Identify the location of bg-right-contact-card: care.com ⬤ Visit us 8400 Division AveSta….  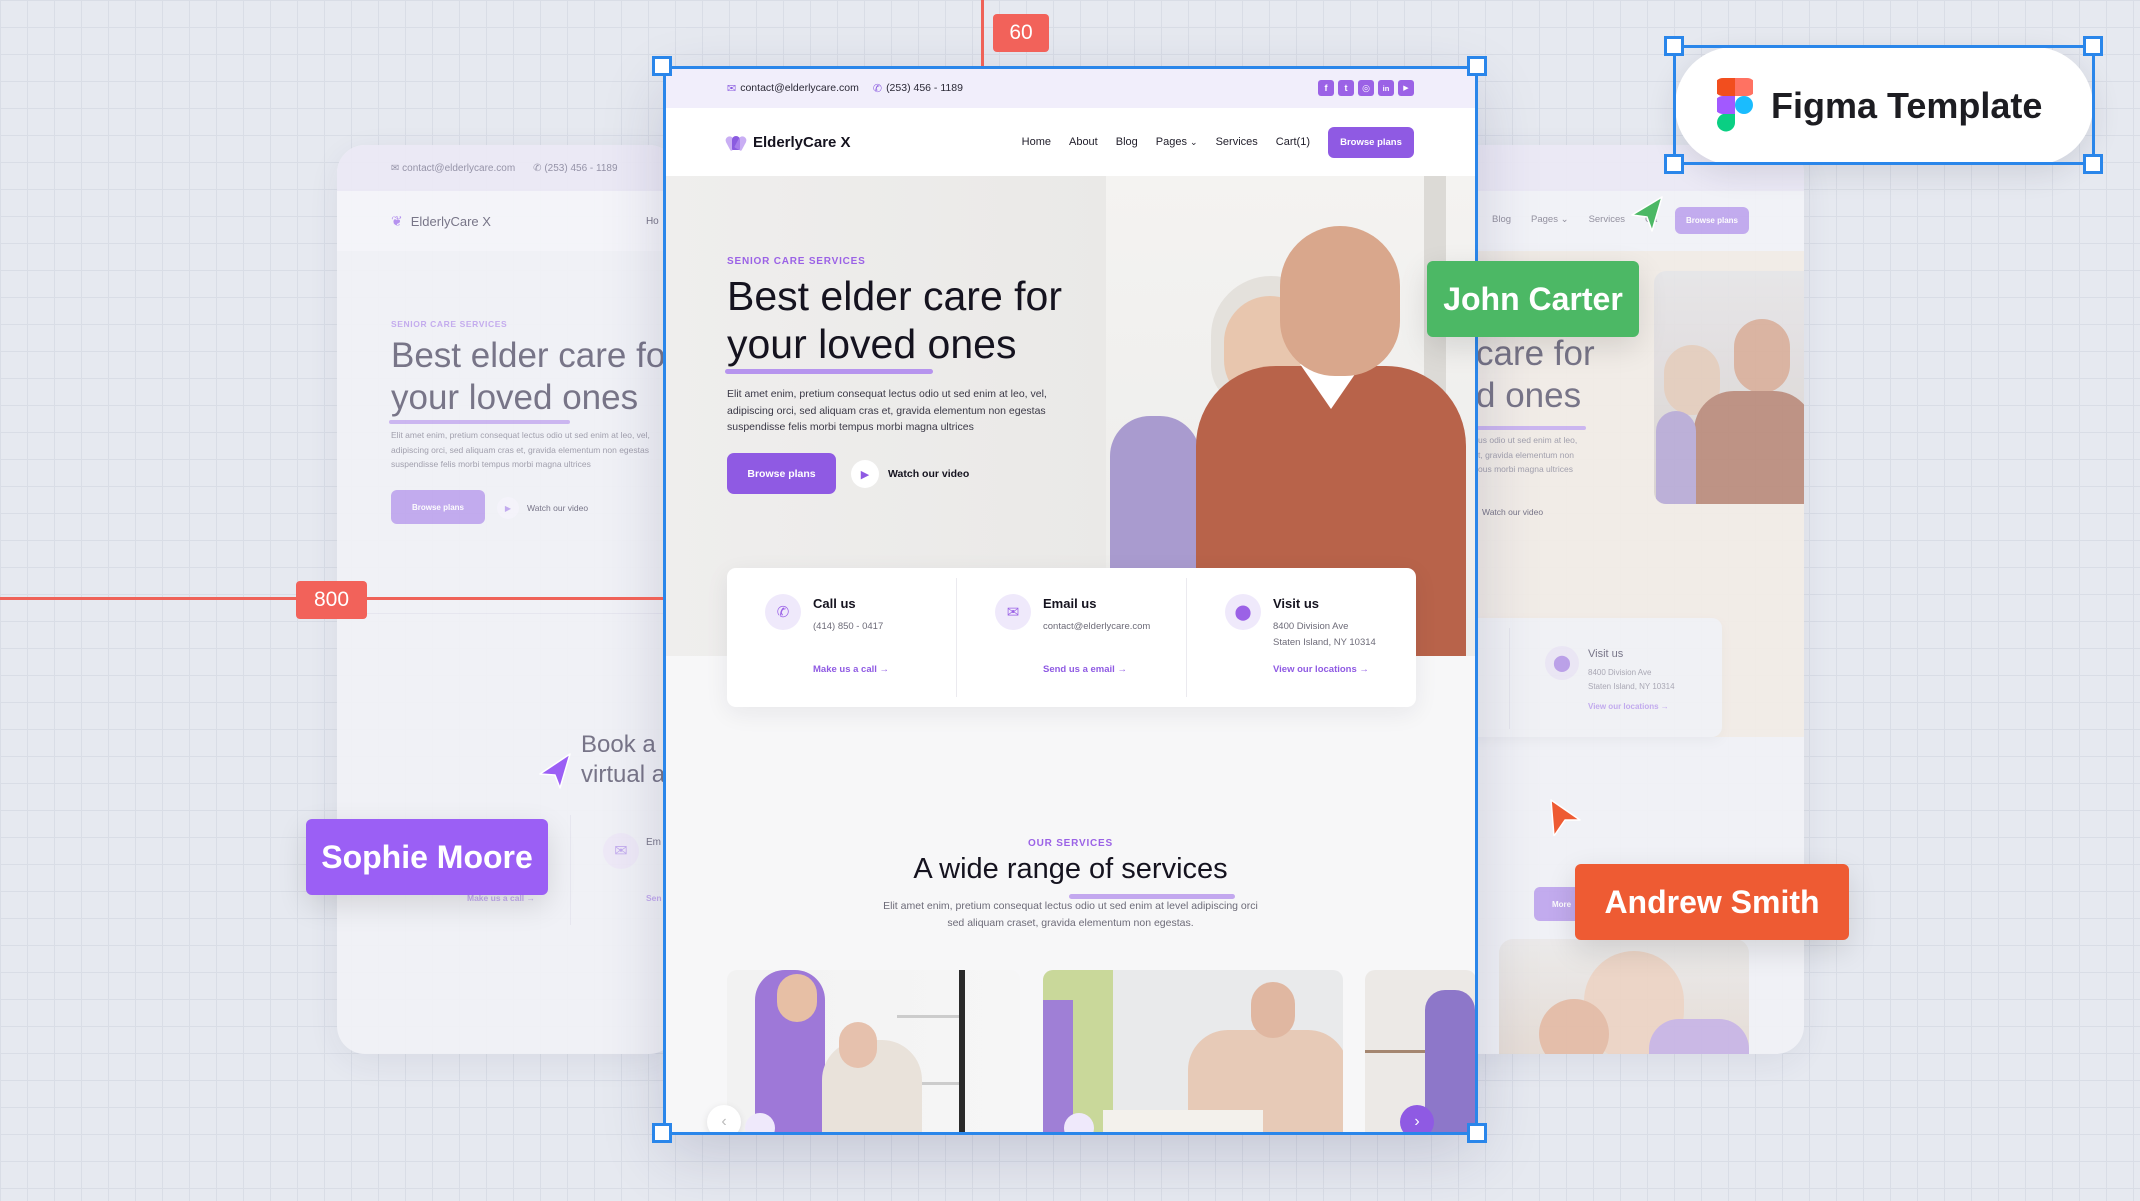
(1581, 677).